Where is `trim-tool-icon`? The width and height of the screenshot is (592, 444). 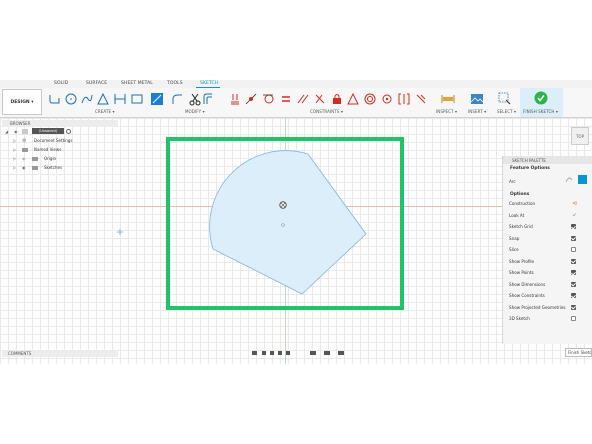 trim-tool-icon is located at coordinates (177, 99).